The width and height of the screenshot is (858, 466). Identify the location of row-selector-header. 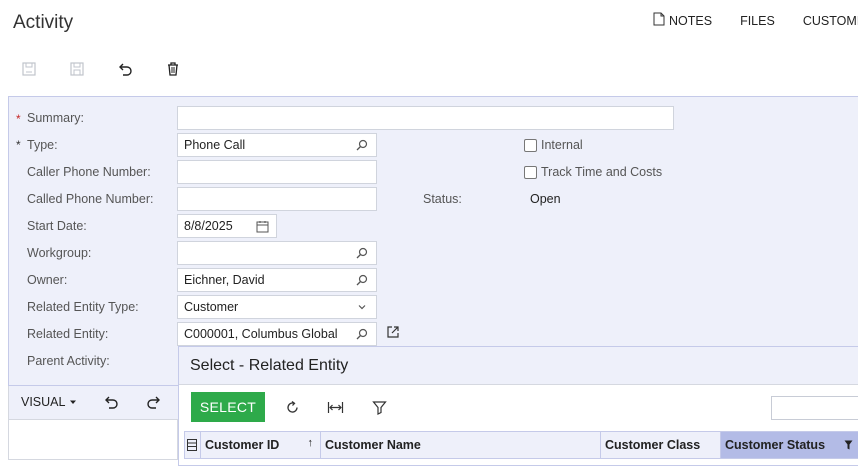
(193, 445).